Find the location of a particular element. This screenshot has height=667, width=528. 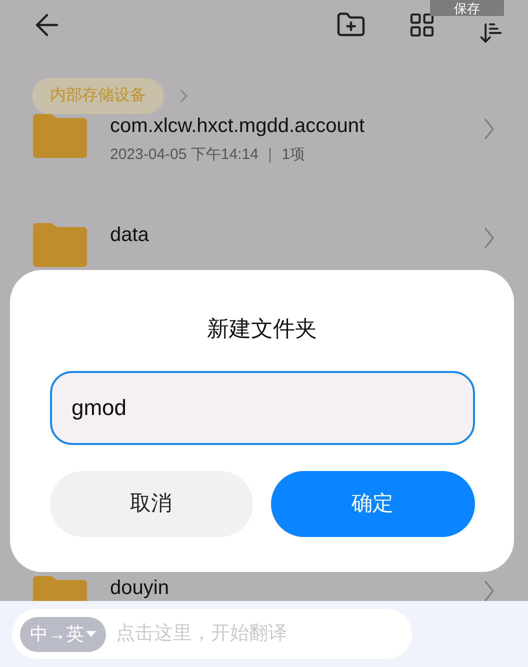

dialog-title: 新建文件夹 is located at coordinates (262, 329).